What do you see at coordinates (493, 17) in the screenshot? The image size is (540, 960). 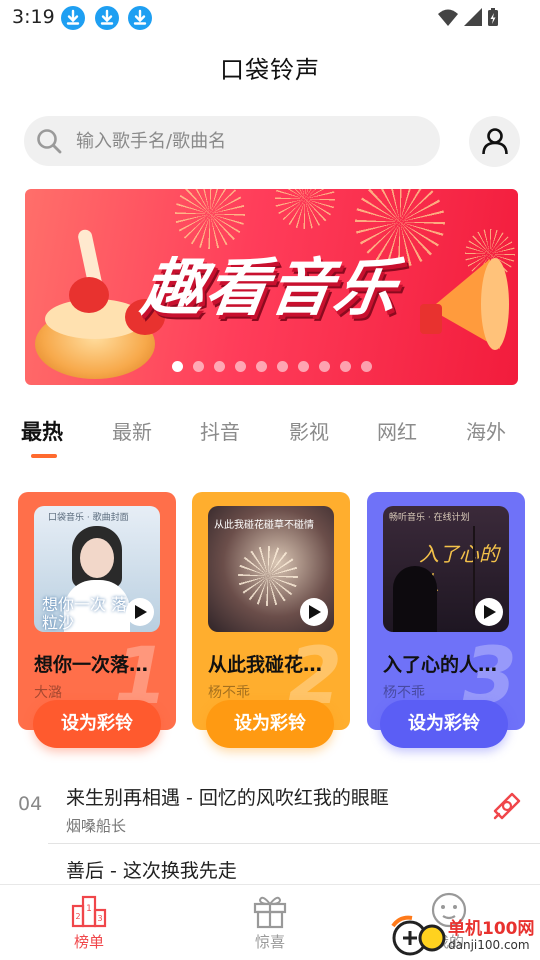 I see `battery-charging-icon` at bounding box center [493, 17].